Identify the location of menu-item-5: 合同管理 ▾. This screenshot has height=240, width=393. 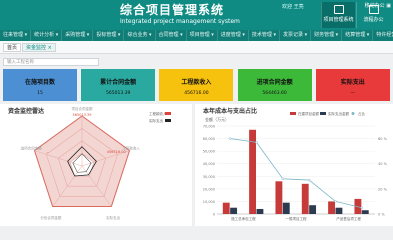
(171, 35).